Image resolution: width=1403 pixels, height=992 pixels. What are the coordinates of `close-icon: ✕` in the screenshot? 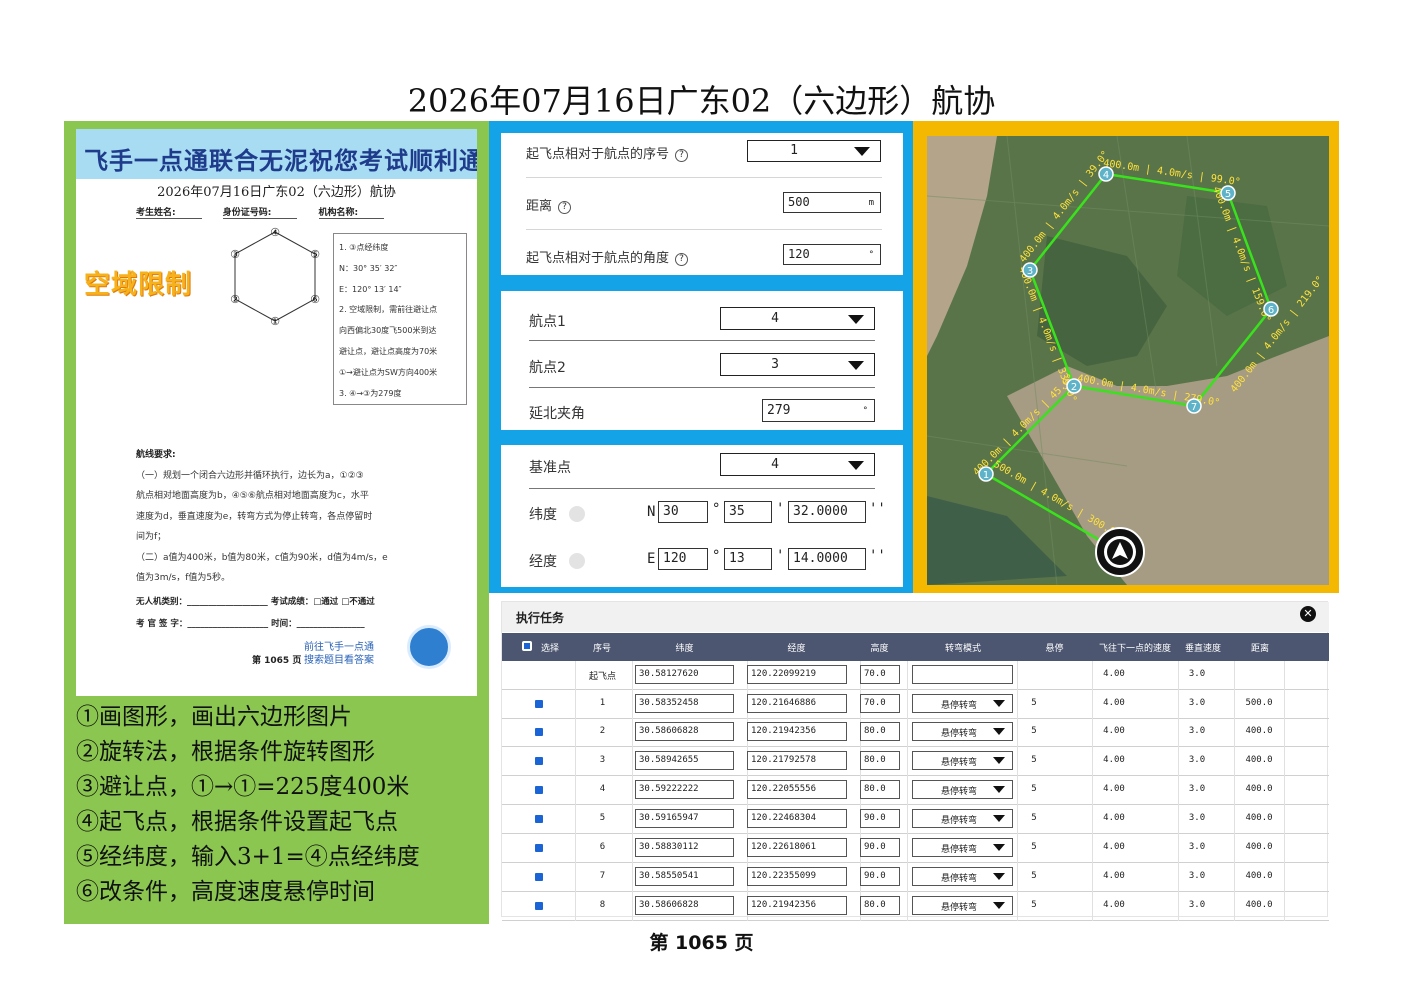 It's located at (1308, 614).